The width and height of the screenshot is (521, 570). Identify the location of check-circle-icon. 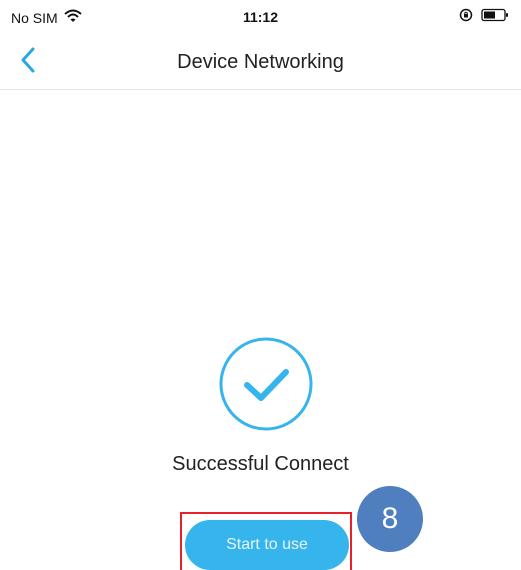
(266, 384).